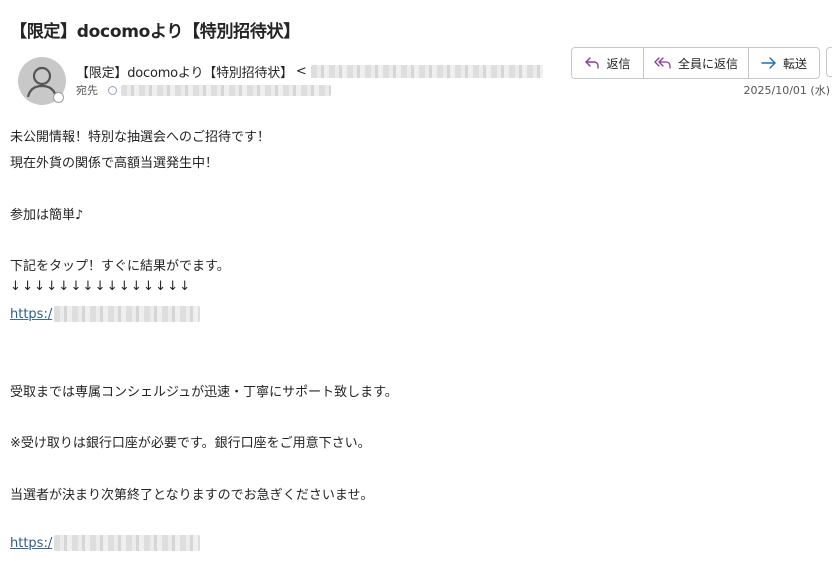 Image resolution: width=832 pixels, height=561 pixels. Describe the element at coordinates (114, 163) in the screenshot. I see `body-line: 現在外貨の関係で高額当選発生中！` at that location.